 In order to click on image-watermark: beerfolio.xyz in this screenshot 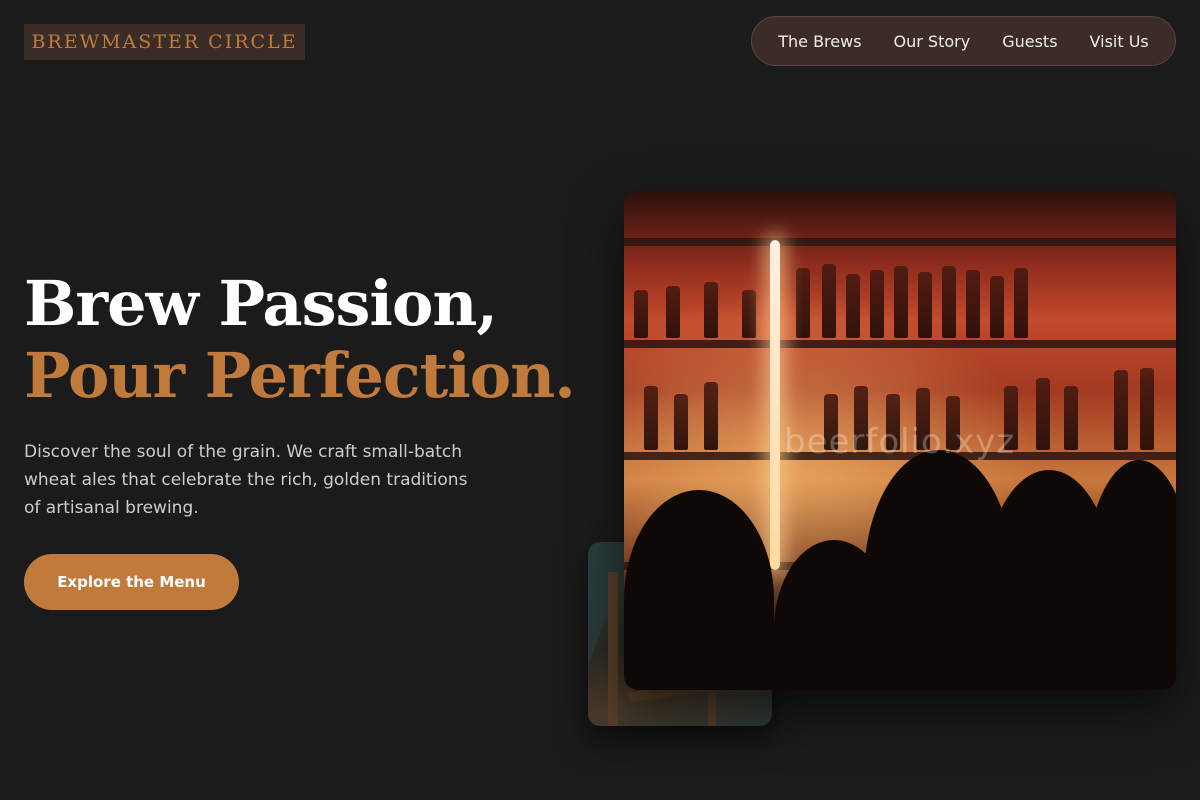, I will do `click(900, 442)`.